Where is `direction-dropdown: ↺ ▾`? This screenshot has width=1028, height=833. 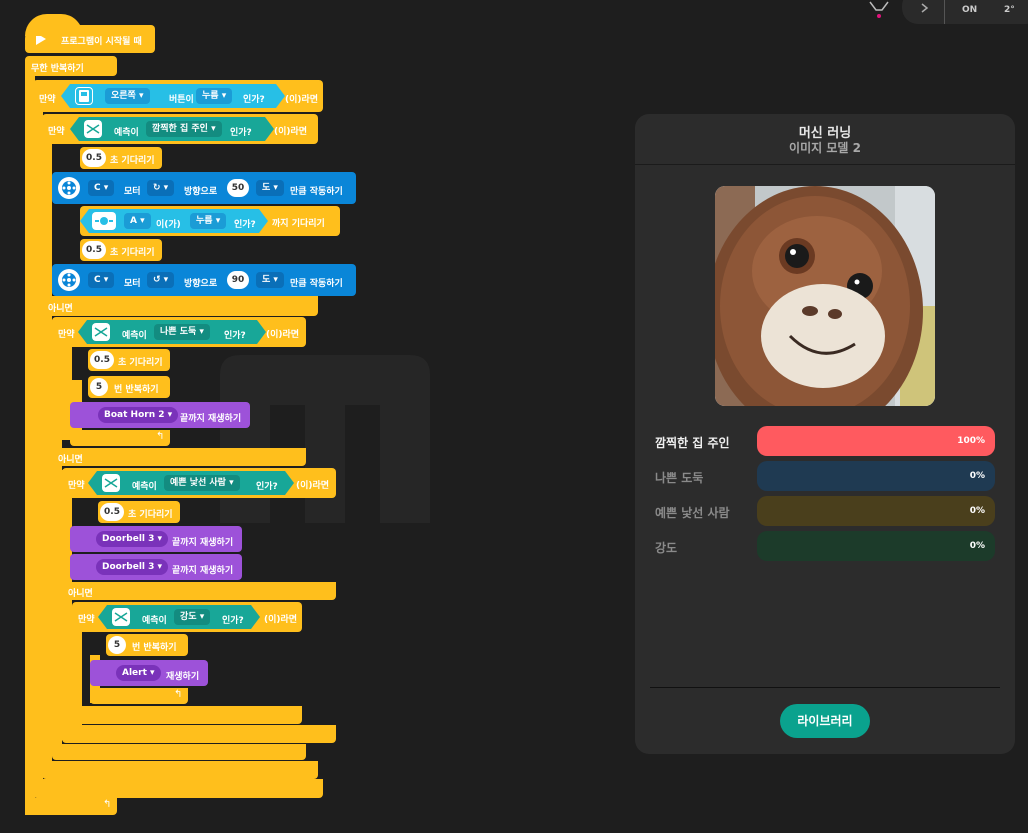 direction-dropdown: ↺ ▾ is located at coordinates (161, 280).